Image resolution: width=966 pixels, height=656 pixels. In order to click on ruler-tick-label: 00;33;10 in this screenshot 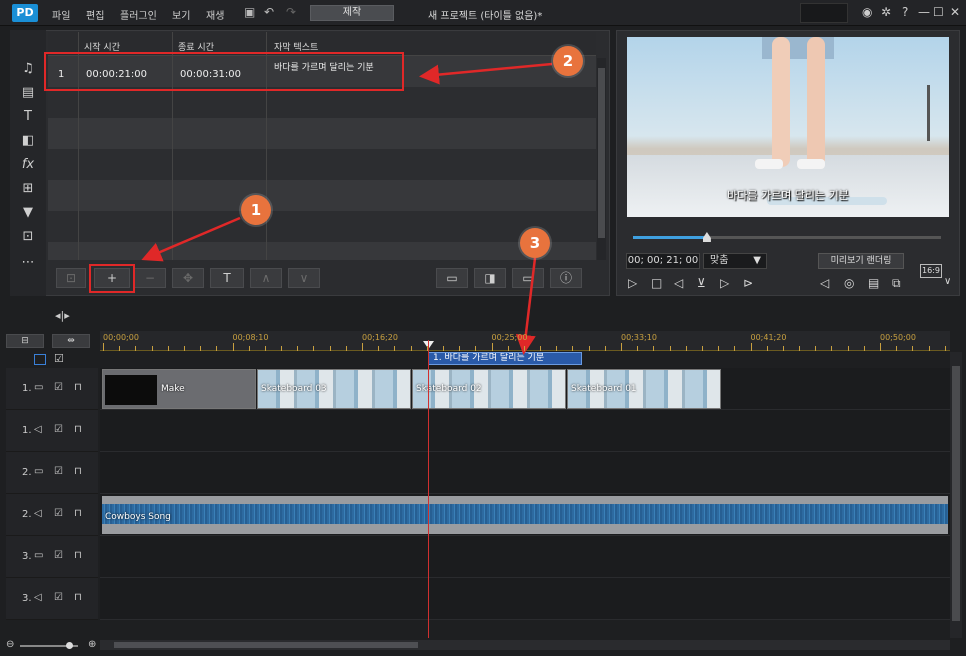, I will do `click(639, 337)`.